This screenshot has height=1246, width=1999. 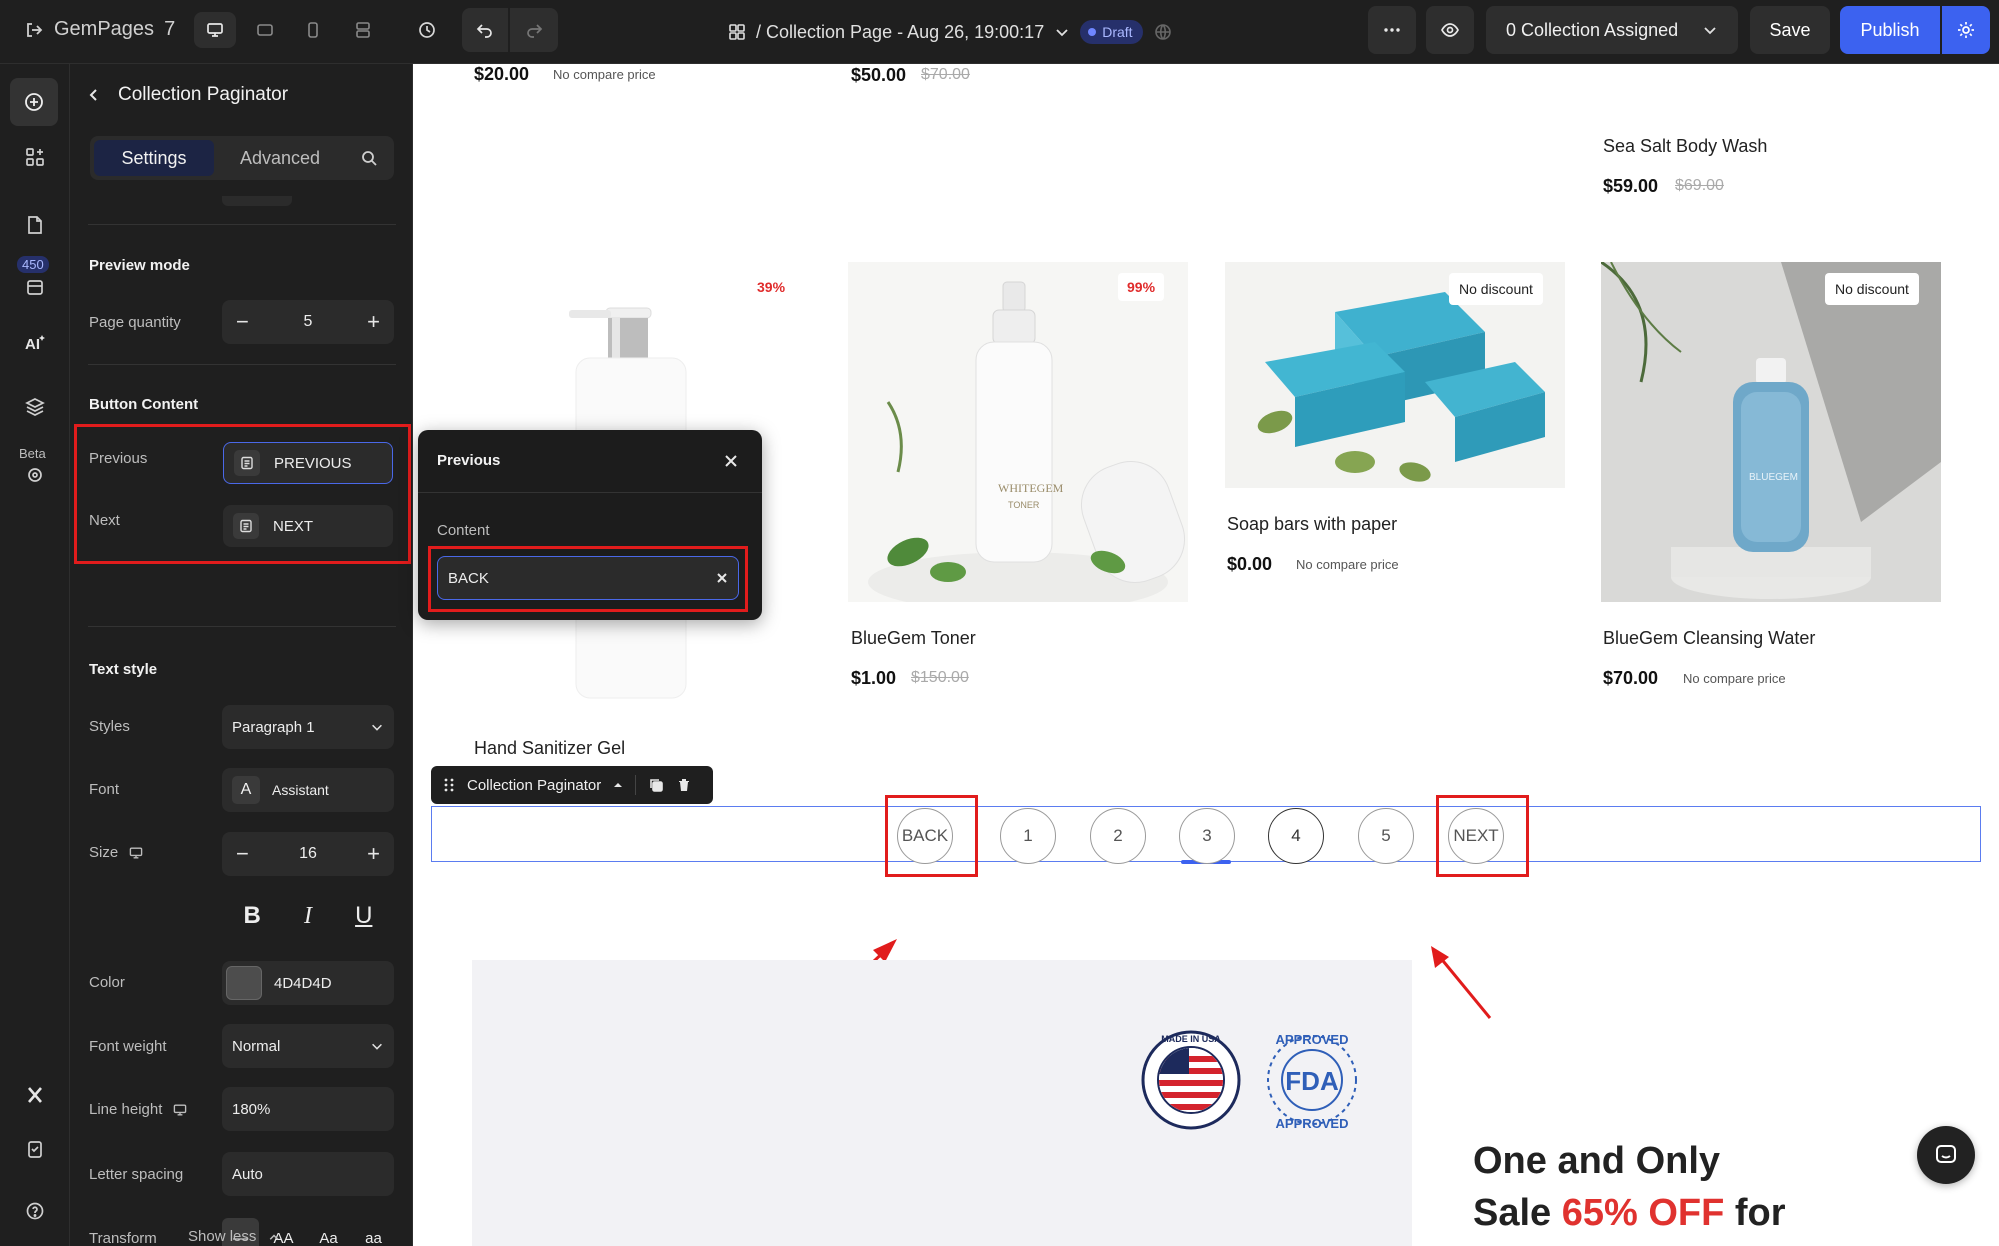 I want to click on transform-capitalize-button: Aa, so click(x=328, y=1238).